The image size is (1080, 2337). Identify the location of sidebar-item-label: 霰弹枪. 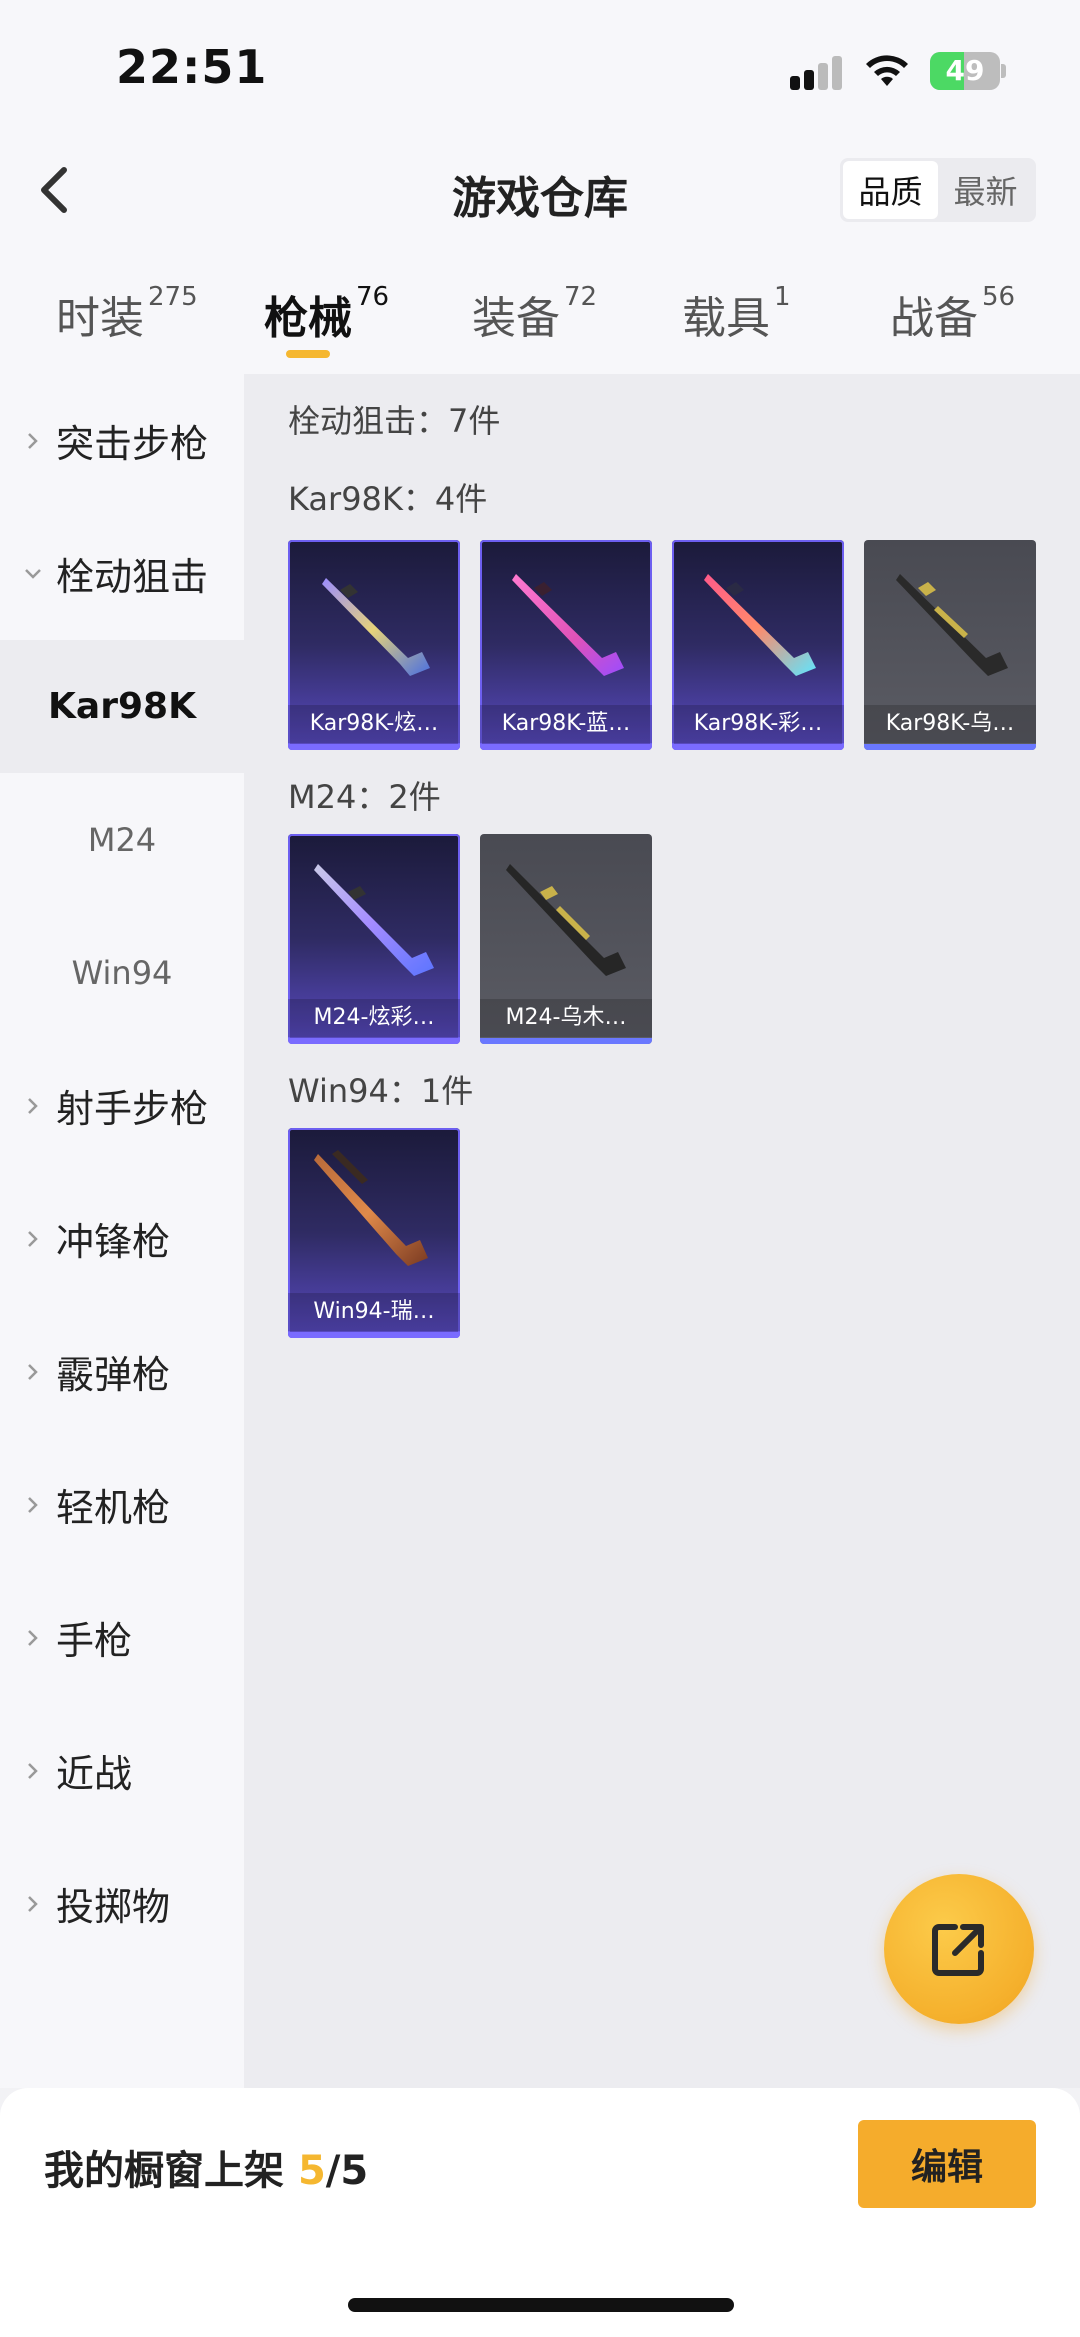
(113, 1375).